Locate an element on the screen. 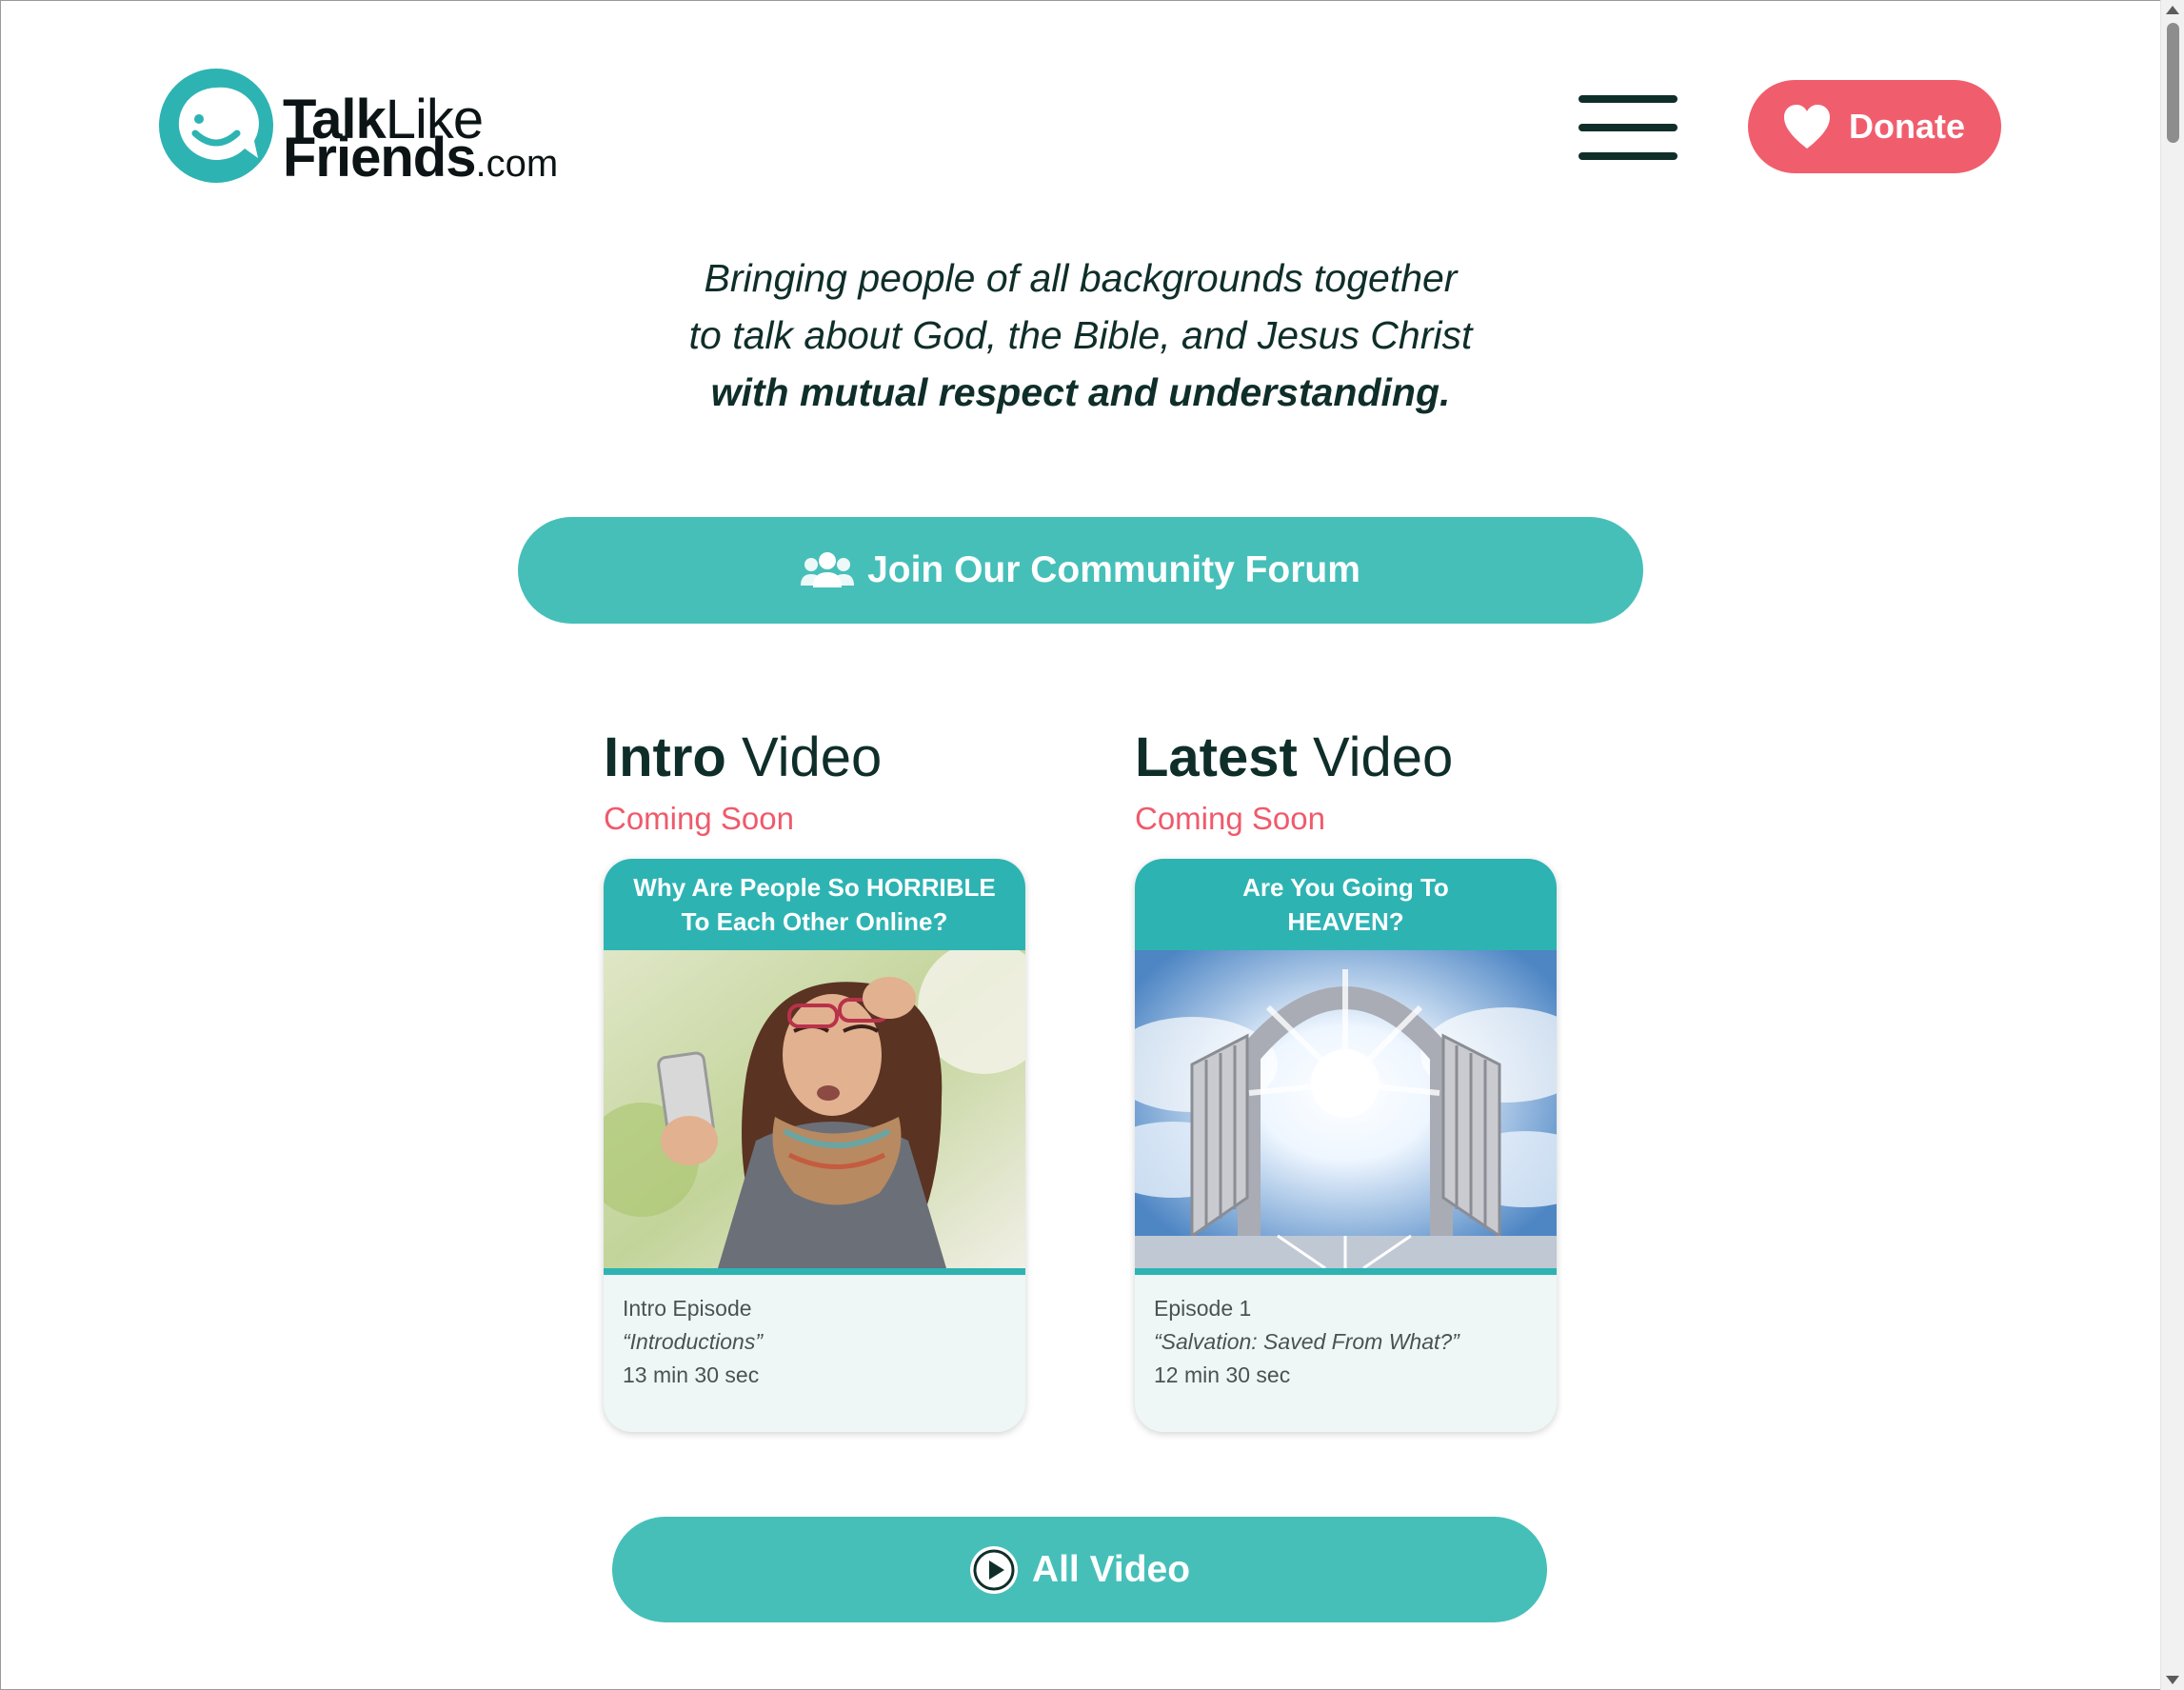 This screenshot has width=2184, height=1690. play-circle-icon is located at coordinates (994, 1569).